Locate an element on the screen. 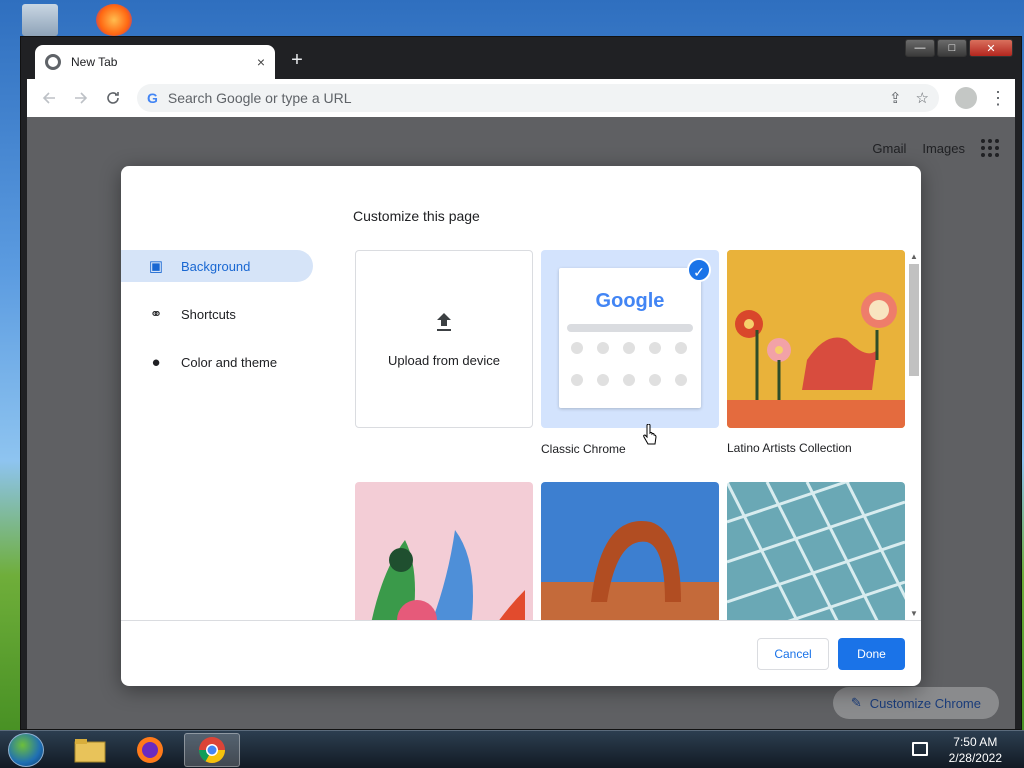 This screenshot has width=1024, height=768. close-tab-icon: × is located at coordinates (261, 62).